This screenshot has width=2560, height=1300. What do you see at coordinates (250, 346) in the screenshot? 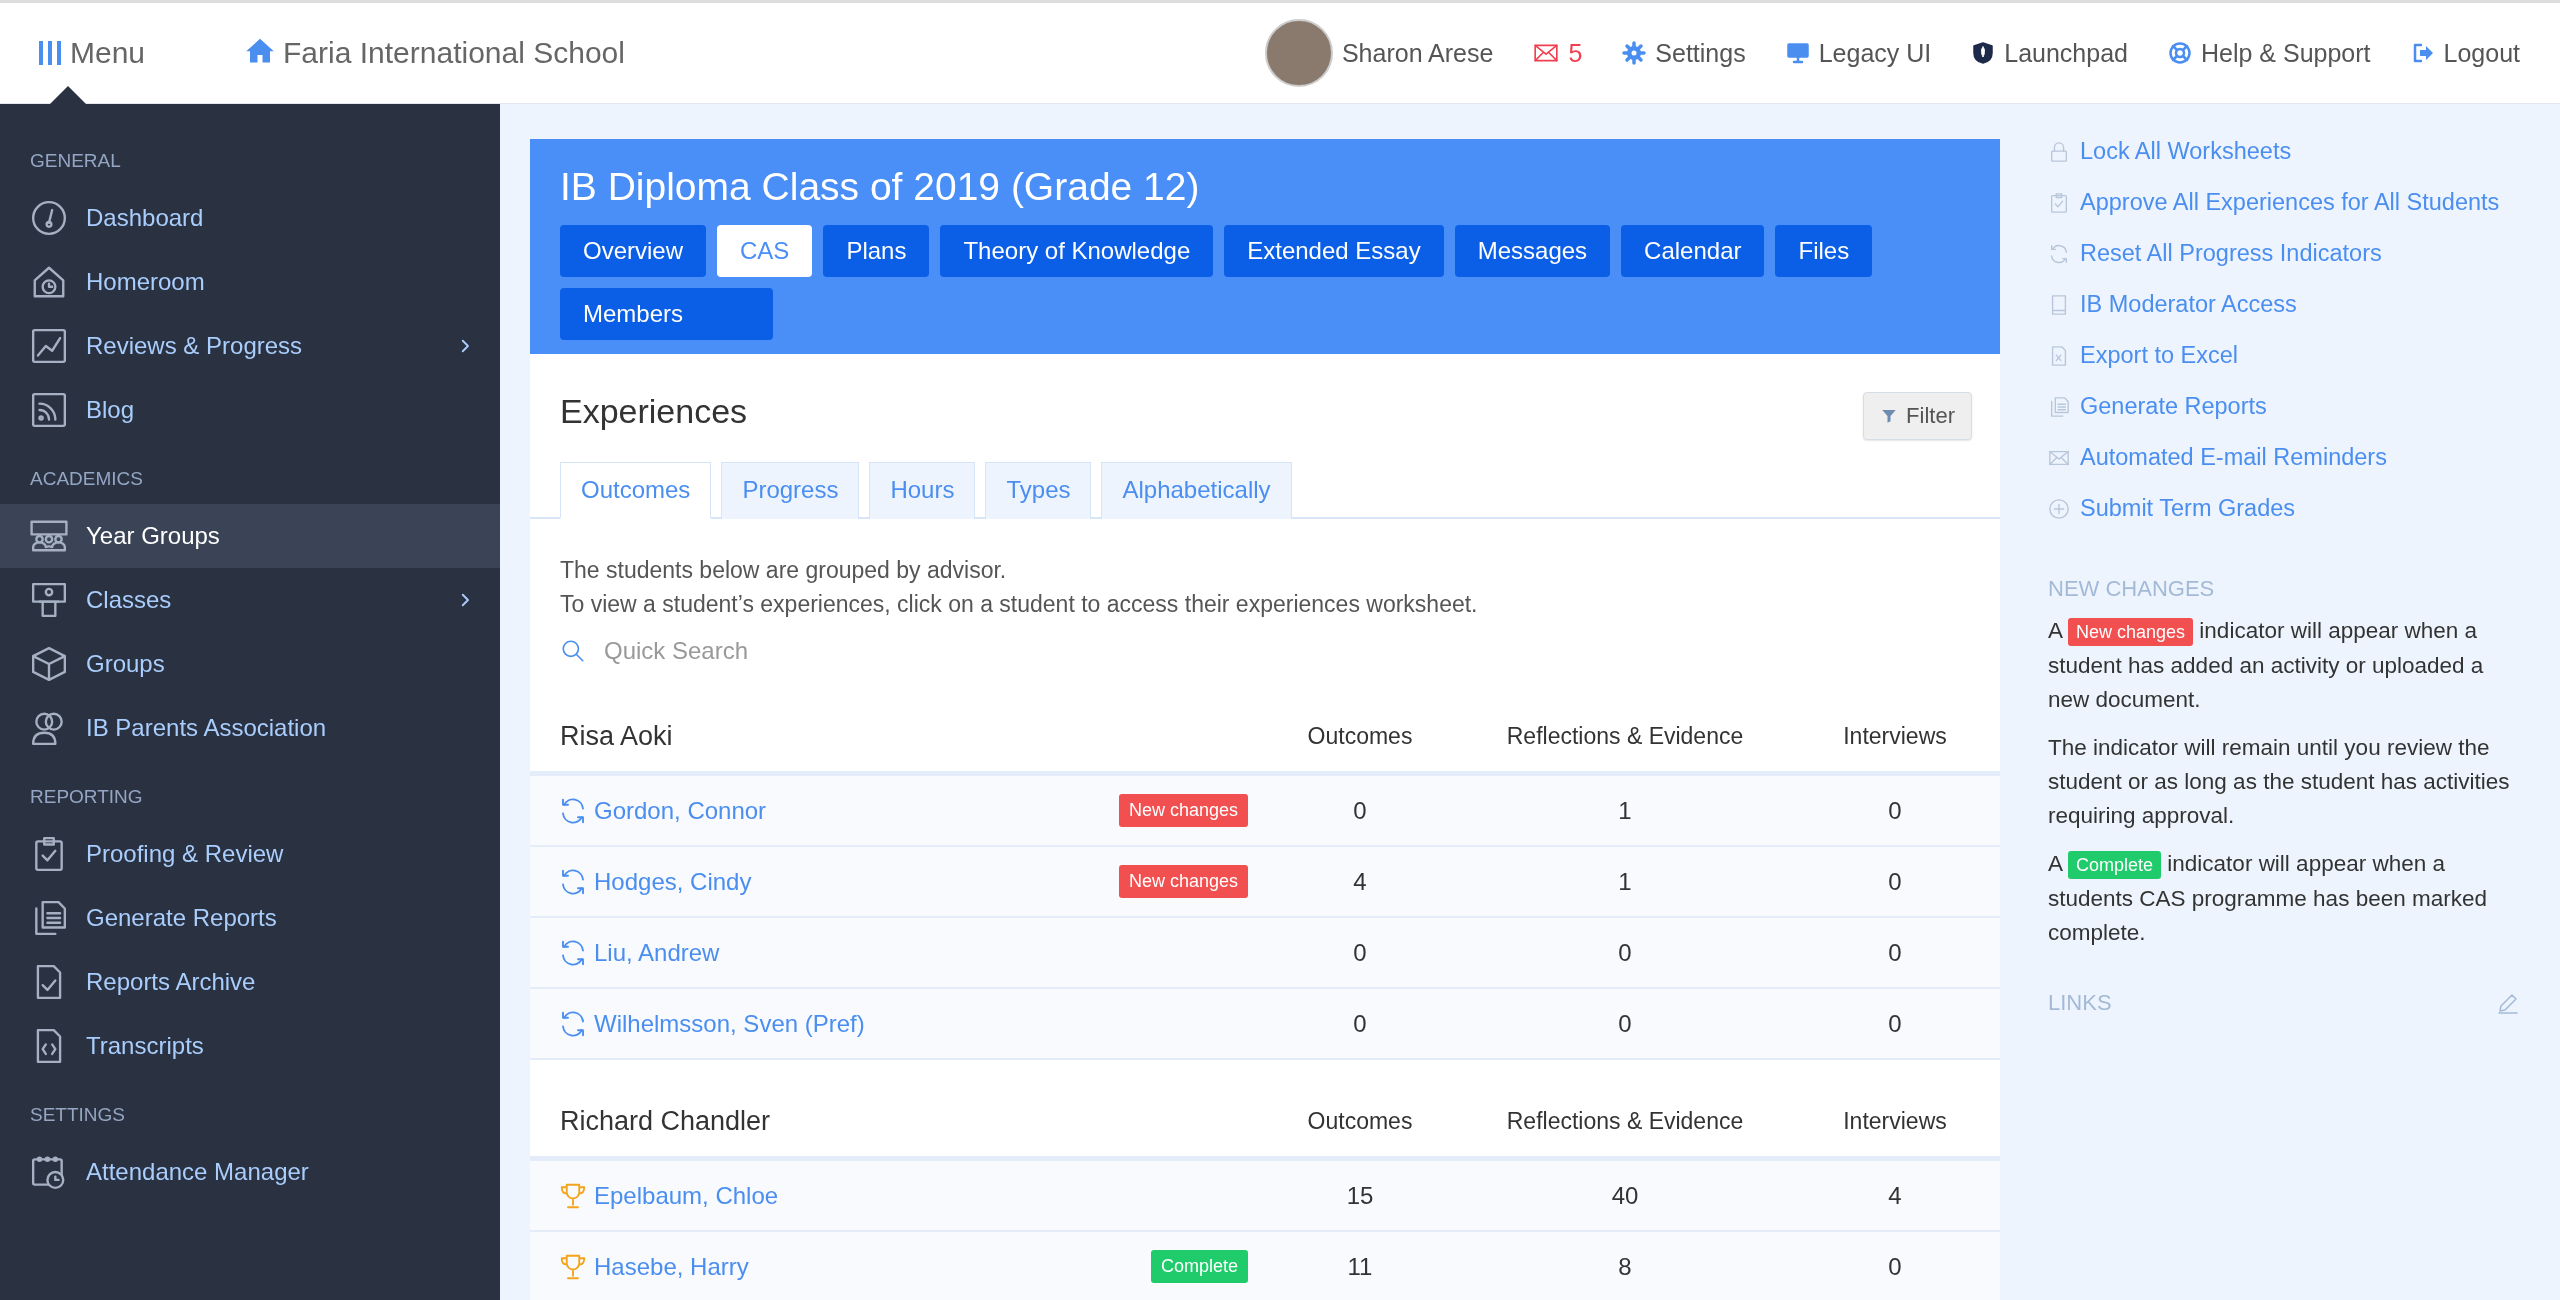
I see `nav-item: Reviews & Progress` at bounding box center [250, 346].